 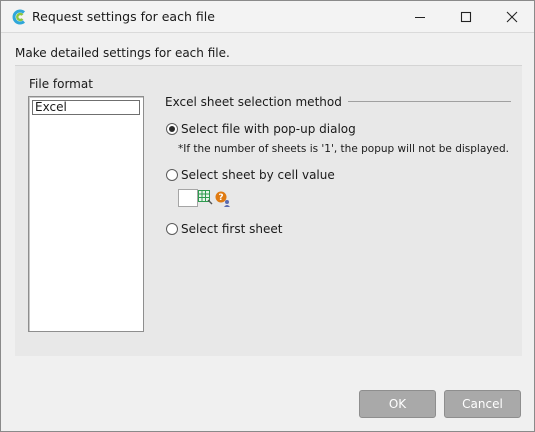 I want to click on file-format-list: Excel, so click(x=86, y=214).